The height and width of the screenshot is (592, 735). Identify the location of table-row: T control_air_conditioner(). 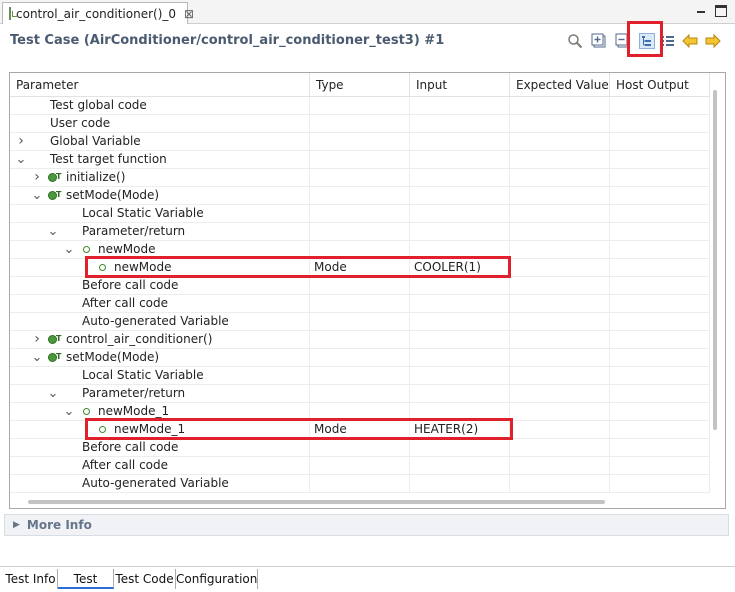
(360, 340).